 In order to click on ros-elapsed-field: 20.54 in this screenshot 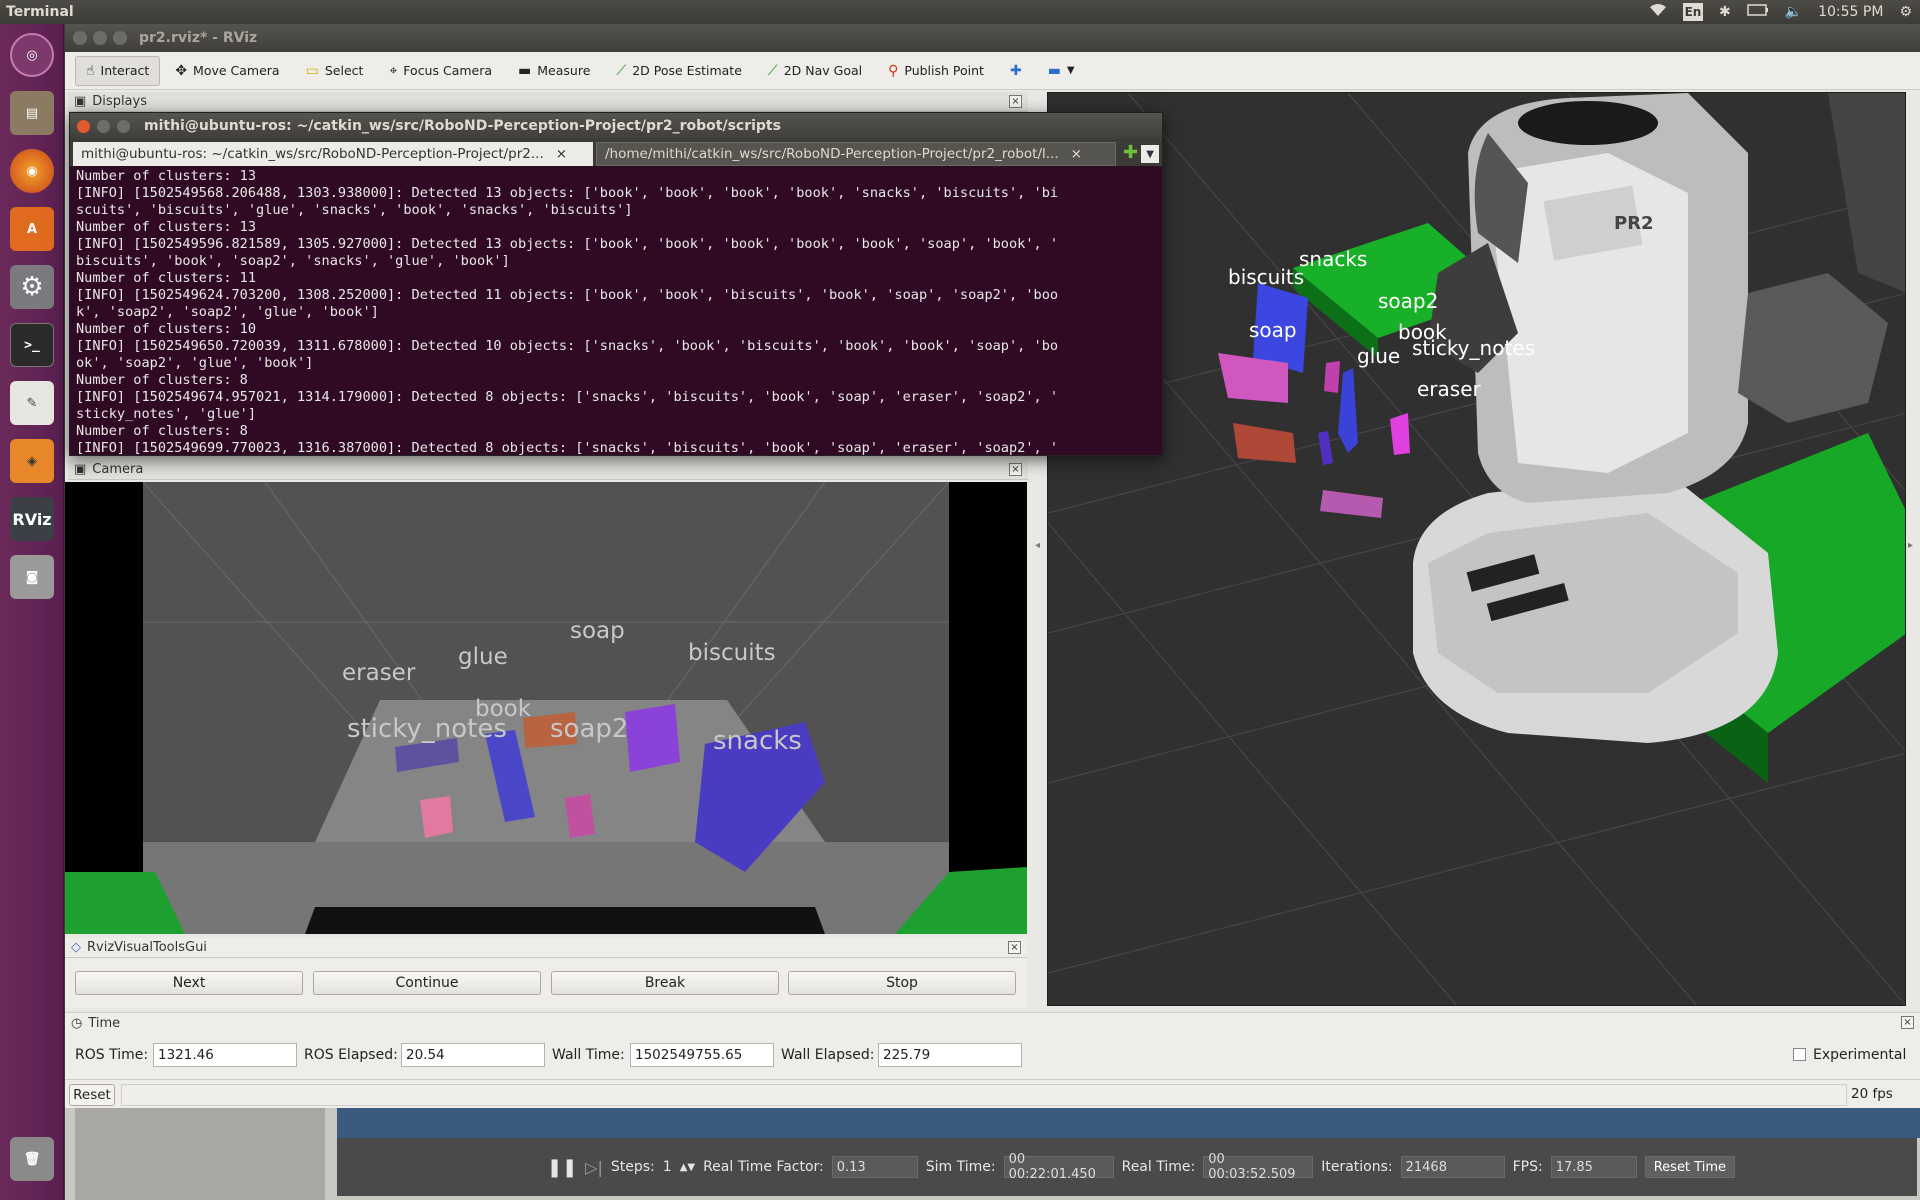, I will do `click(473, 1055)`.